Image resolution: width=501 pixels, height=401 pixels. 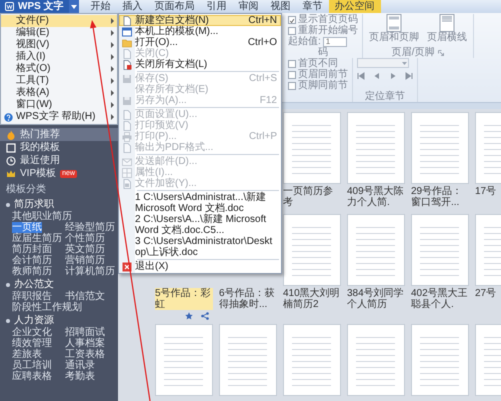 I want to click on category-link: 阶段性工作规划, so click(x=47, y=307).